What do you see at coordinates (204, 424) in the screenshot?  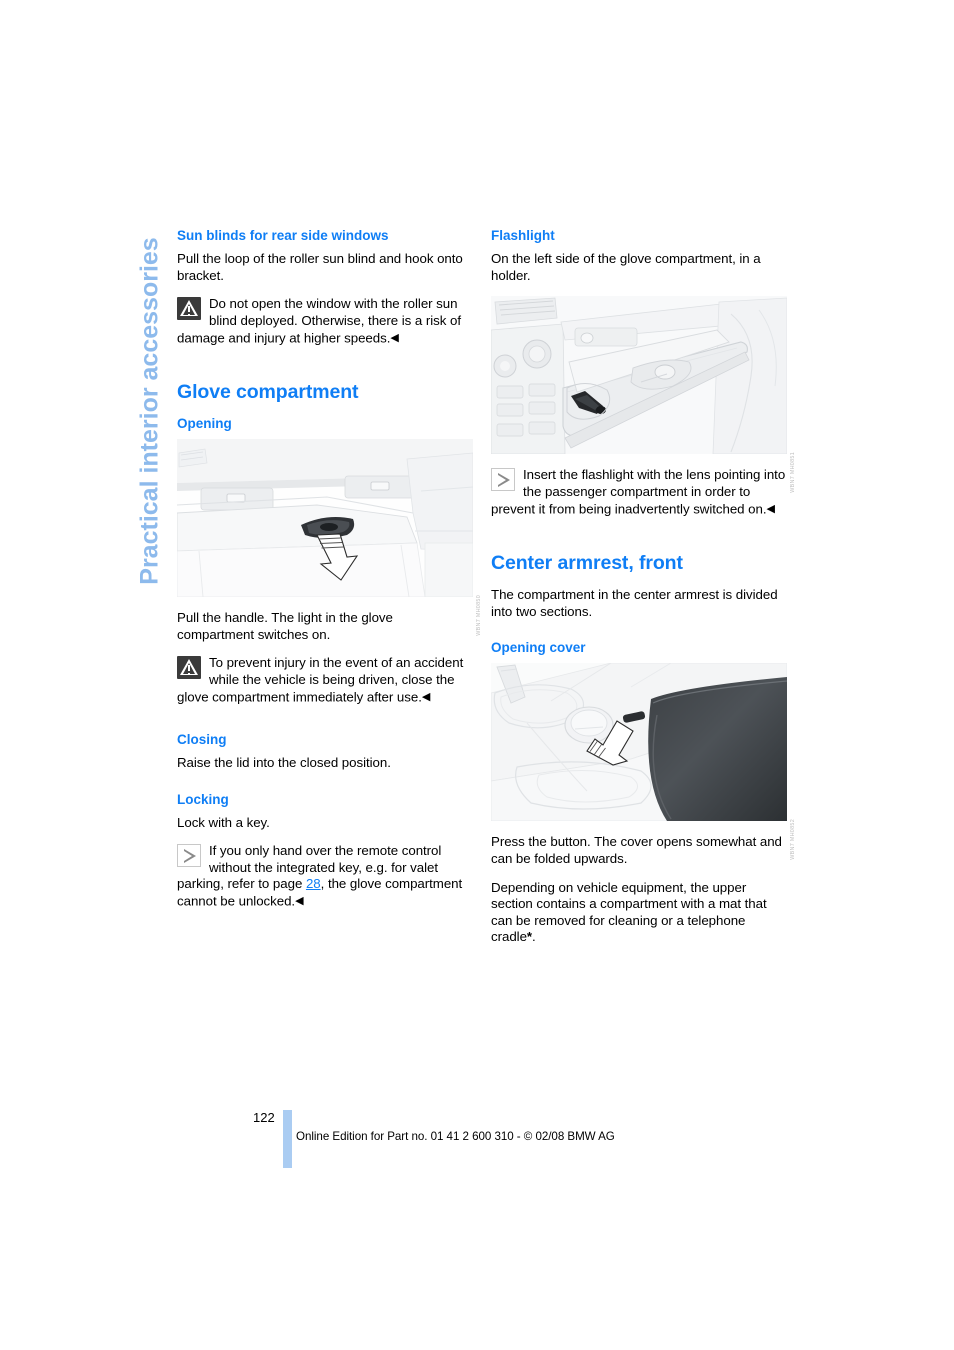 I see `heading-opening: Opening` at bounding box center [204, 424].